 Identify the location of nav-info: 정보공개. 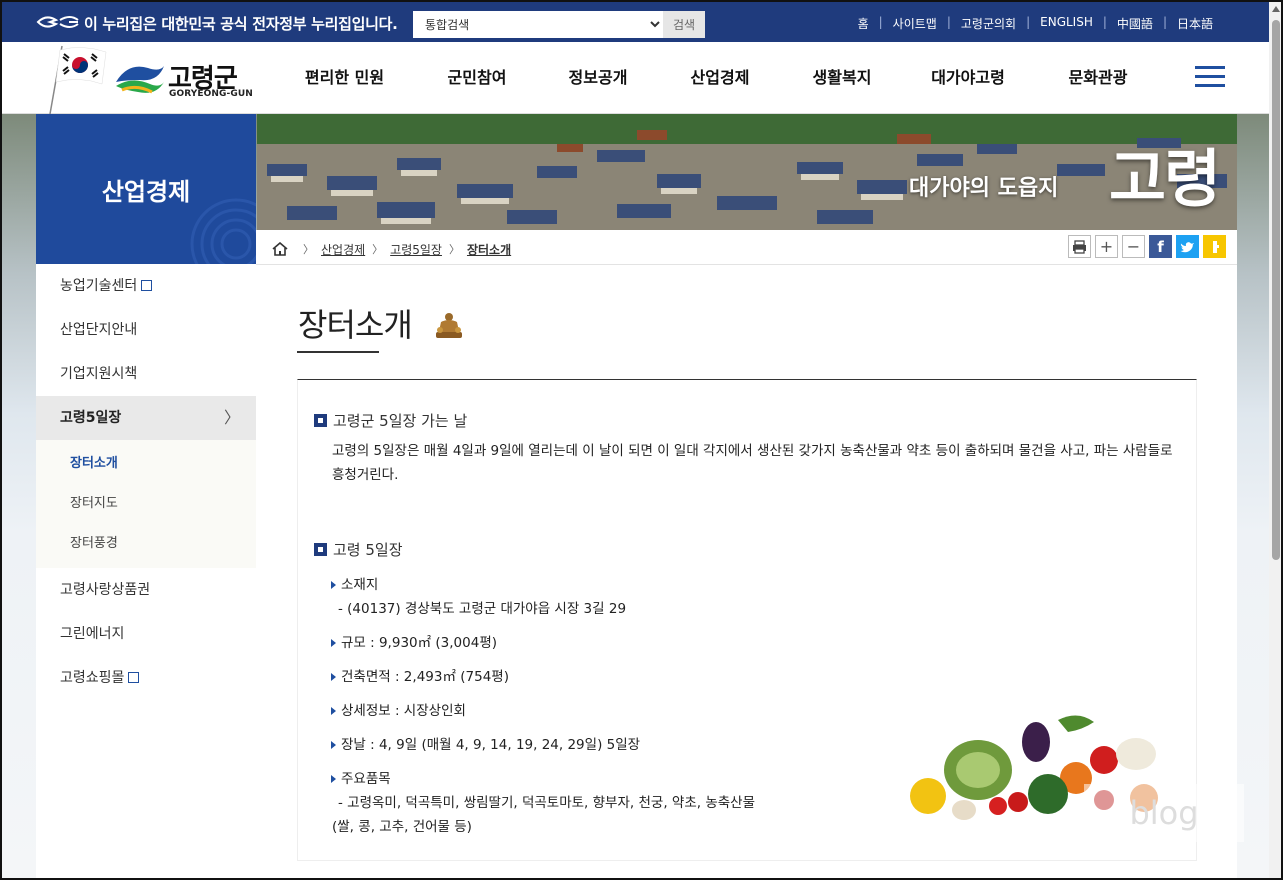
(598, 78).